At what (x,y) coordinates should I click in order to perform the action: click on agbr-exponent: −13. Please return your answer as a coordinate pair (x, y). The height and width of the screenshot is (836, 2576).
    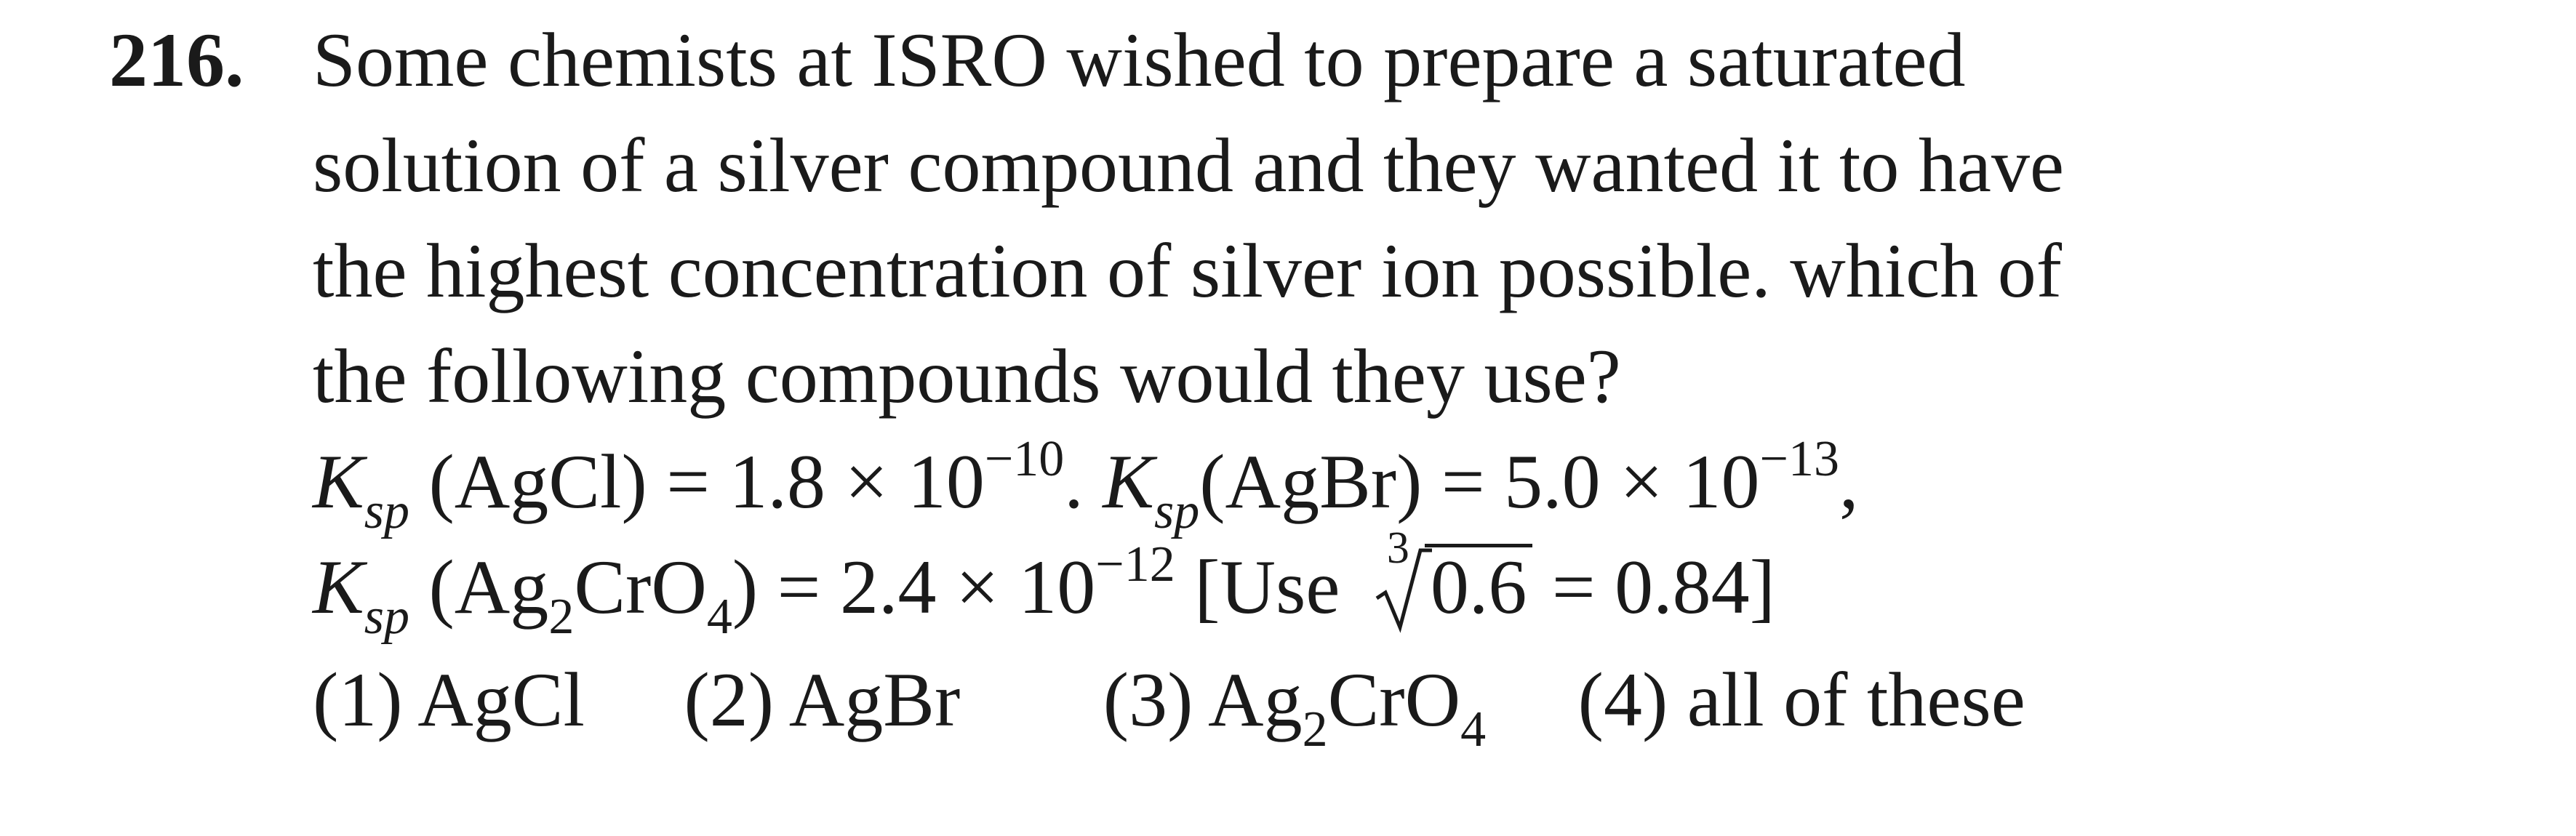
    Looking at the image, I should click on (1799, 459).